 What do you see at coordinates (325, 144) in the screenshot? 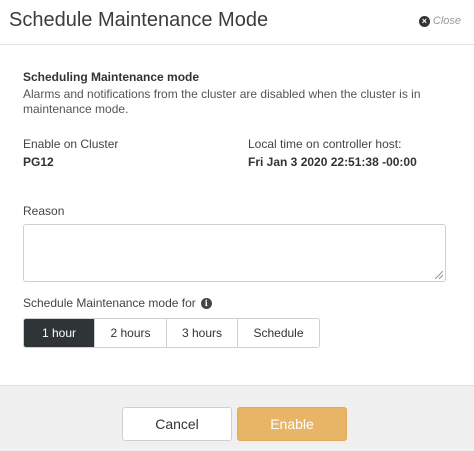
I see `local-time-label: Local time on controller host:` at bounding box center [325, 144].